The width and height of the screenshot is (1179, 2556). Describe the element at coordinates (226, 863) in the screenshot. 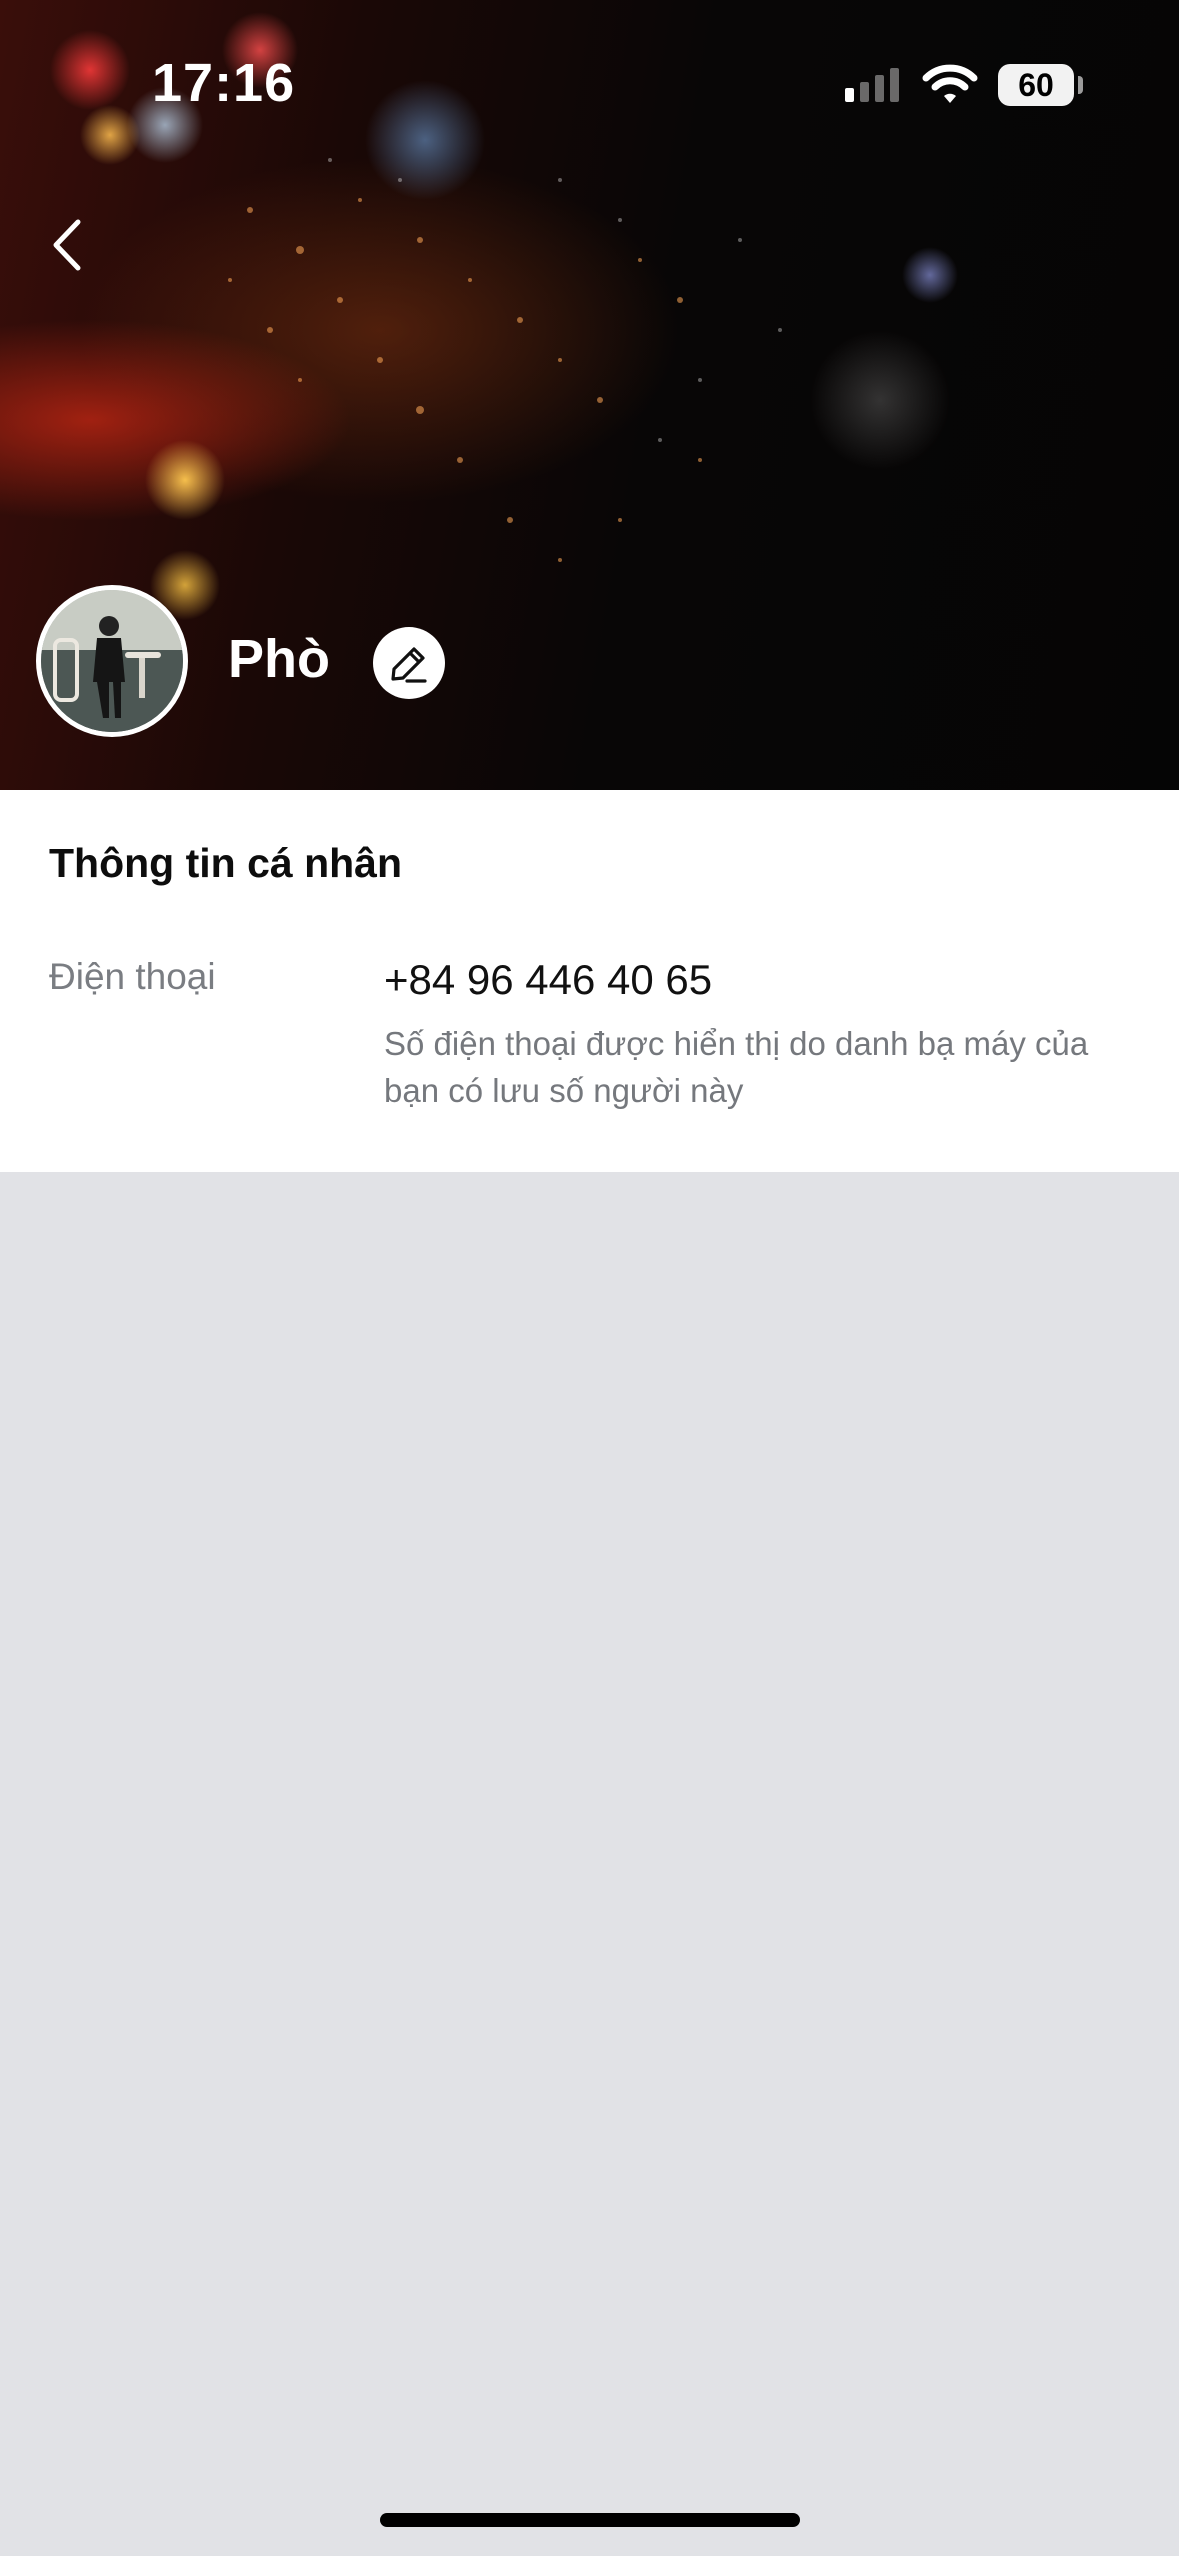

I see `section-title: Thông tin cá nhân` at that location.